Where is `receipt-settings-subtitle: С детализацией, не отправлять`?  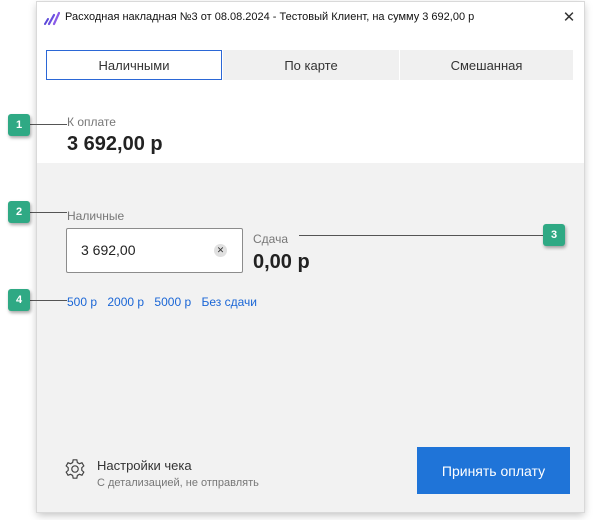 receipt-settings-subtitle: С детализацией, не отправлять is located at coordinates (178, 483).